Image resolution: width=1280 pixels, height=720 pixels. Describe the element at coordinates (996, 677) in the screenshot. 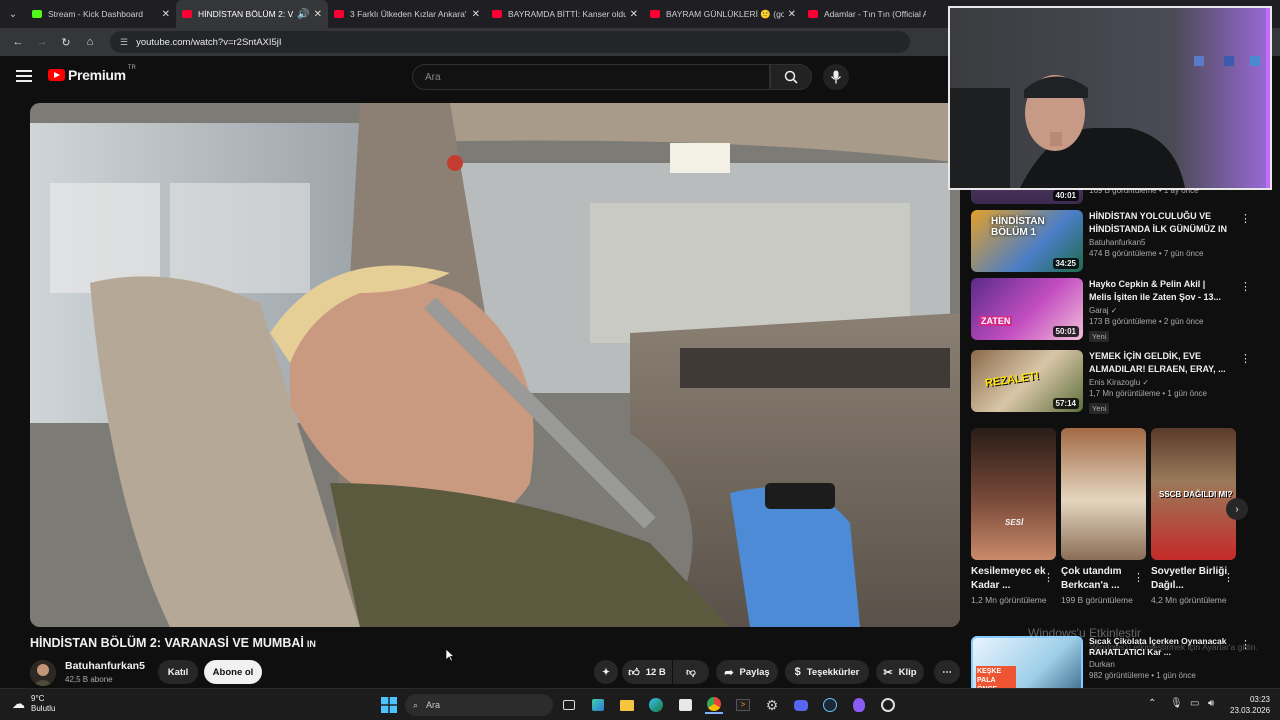

I see `thumb-caption: KEŞKE PALA ÖNCE` at that location.